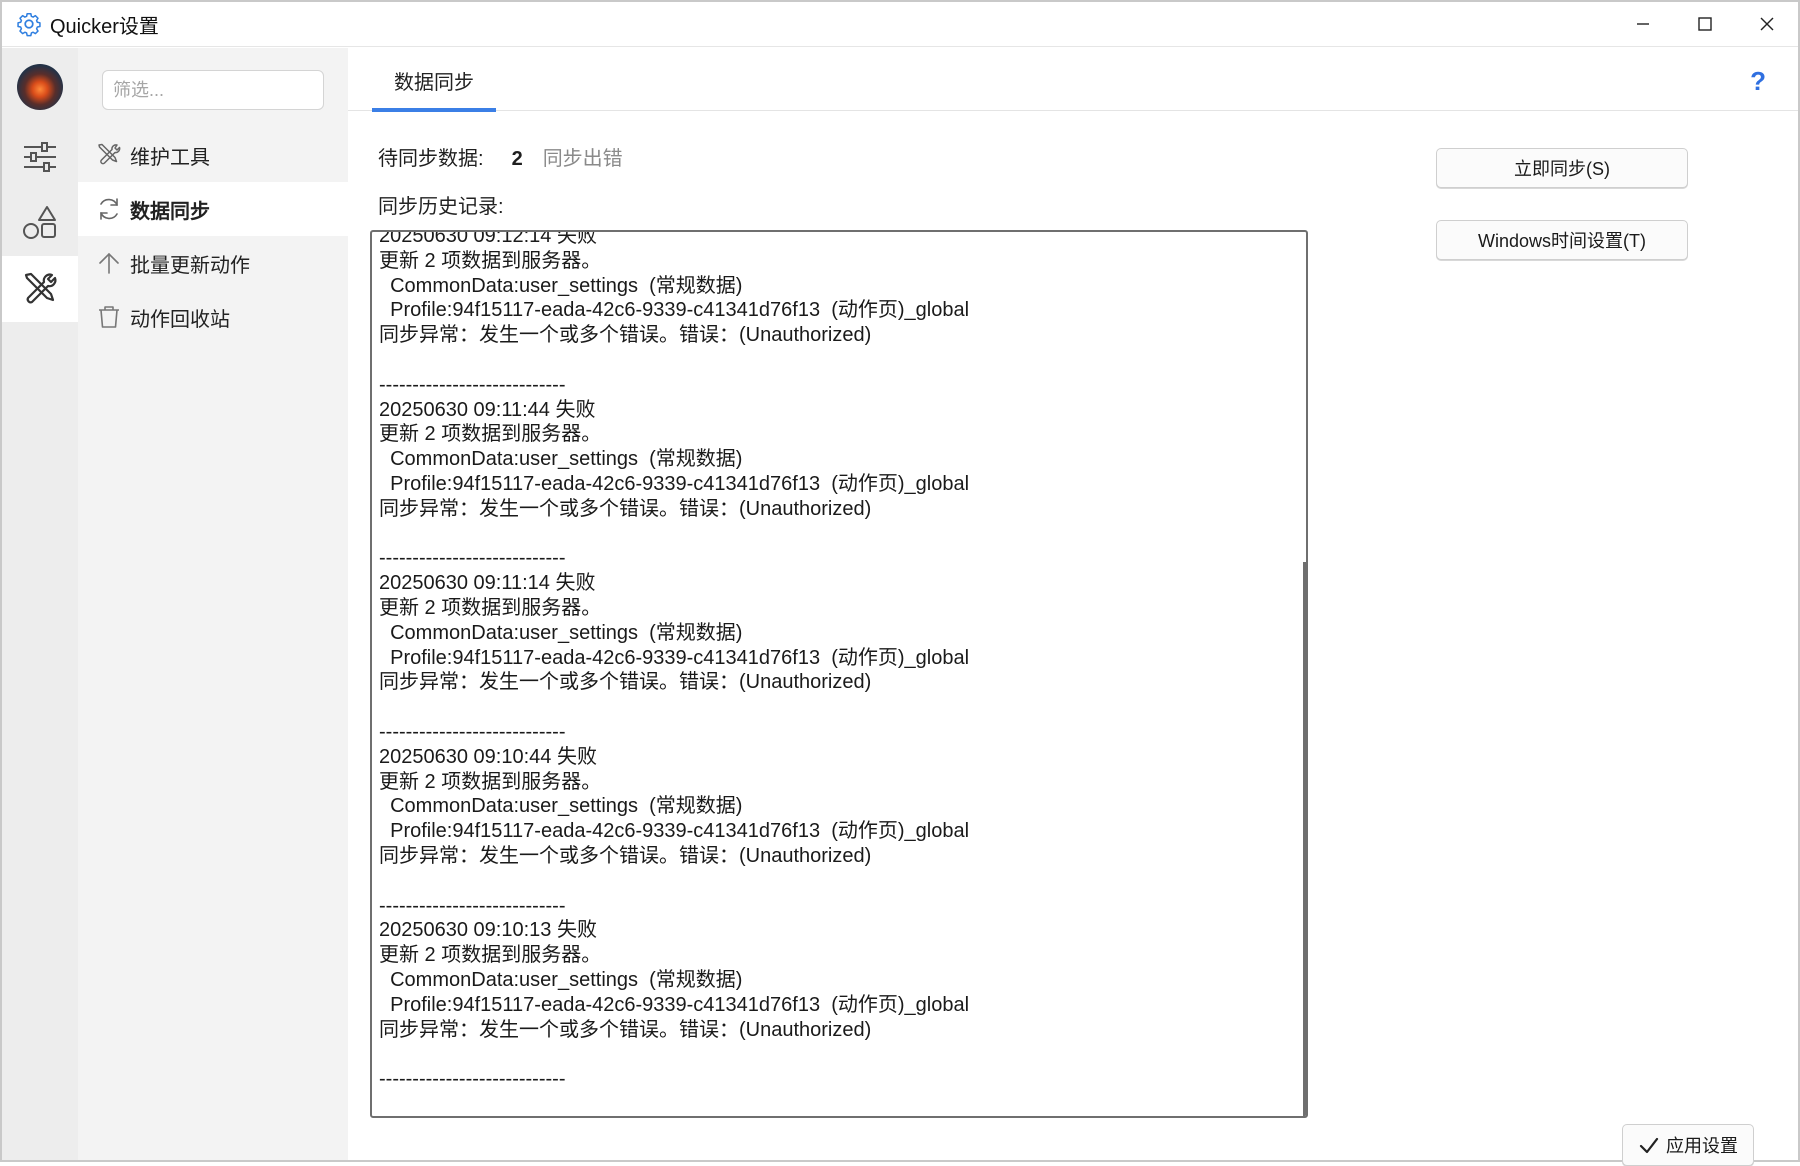 The image size is (1800, 1166). Describe the element at coordinates (104, 26) in the screenshot. I see `window-title: Quicker设置` at that location.